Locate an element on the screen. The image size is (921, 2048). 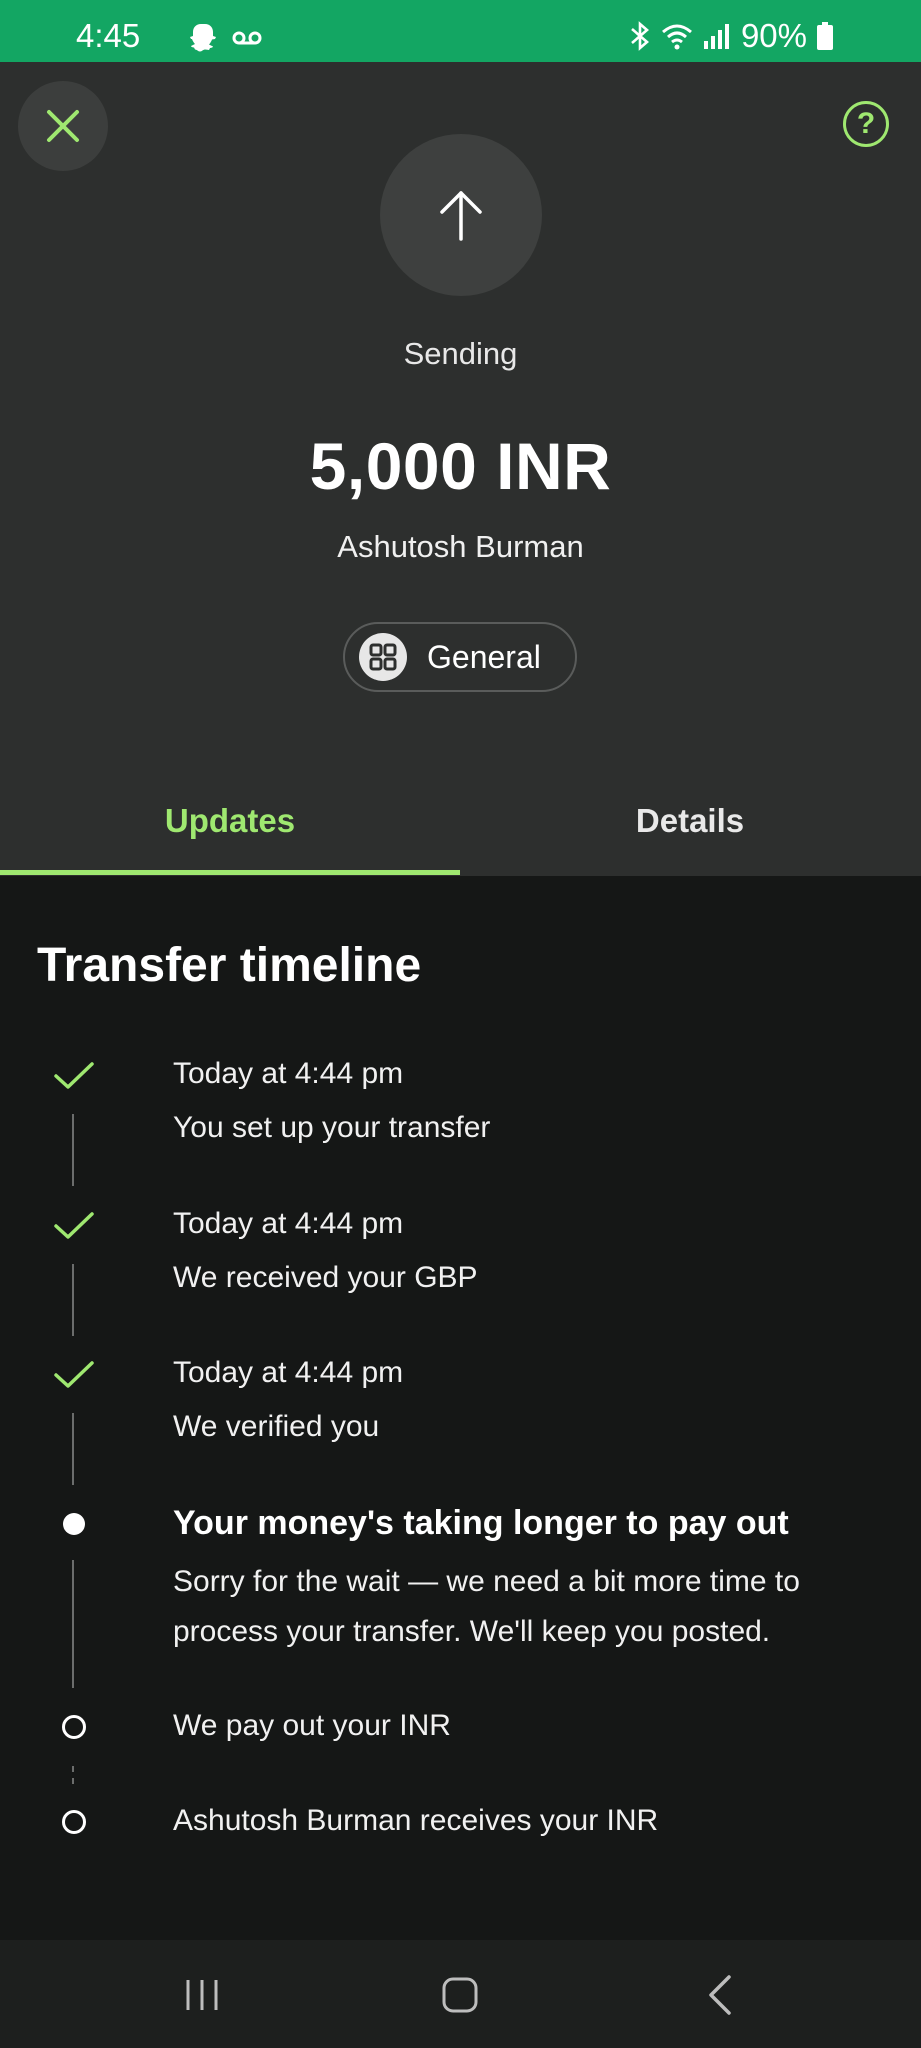
transfer-amount: 5,000 INR is located at coordinates (460, 466).